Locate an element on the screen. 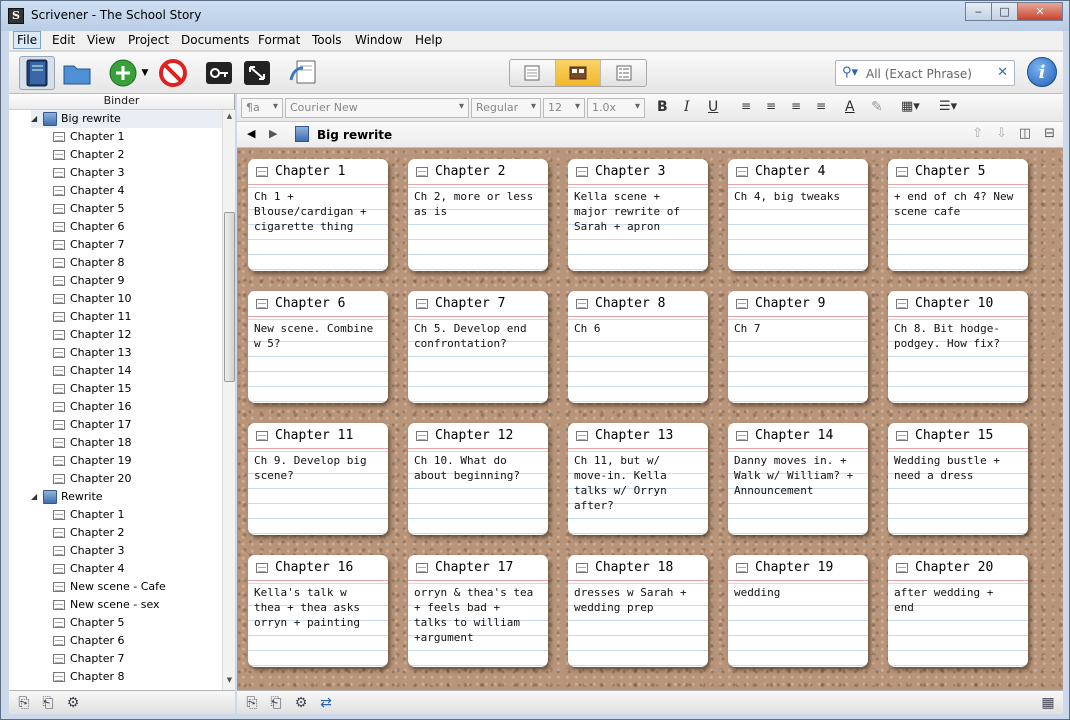  swap-icon: ⇄ is located at coordinates (326, 703).